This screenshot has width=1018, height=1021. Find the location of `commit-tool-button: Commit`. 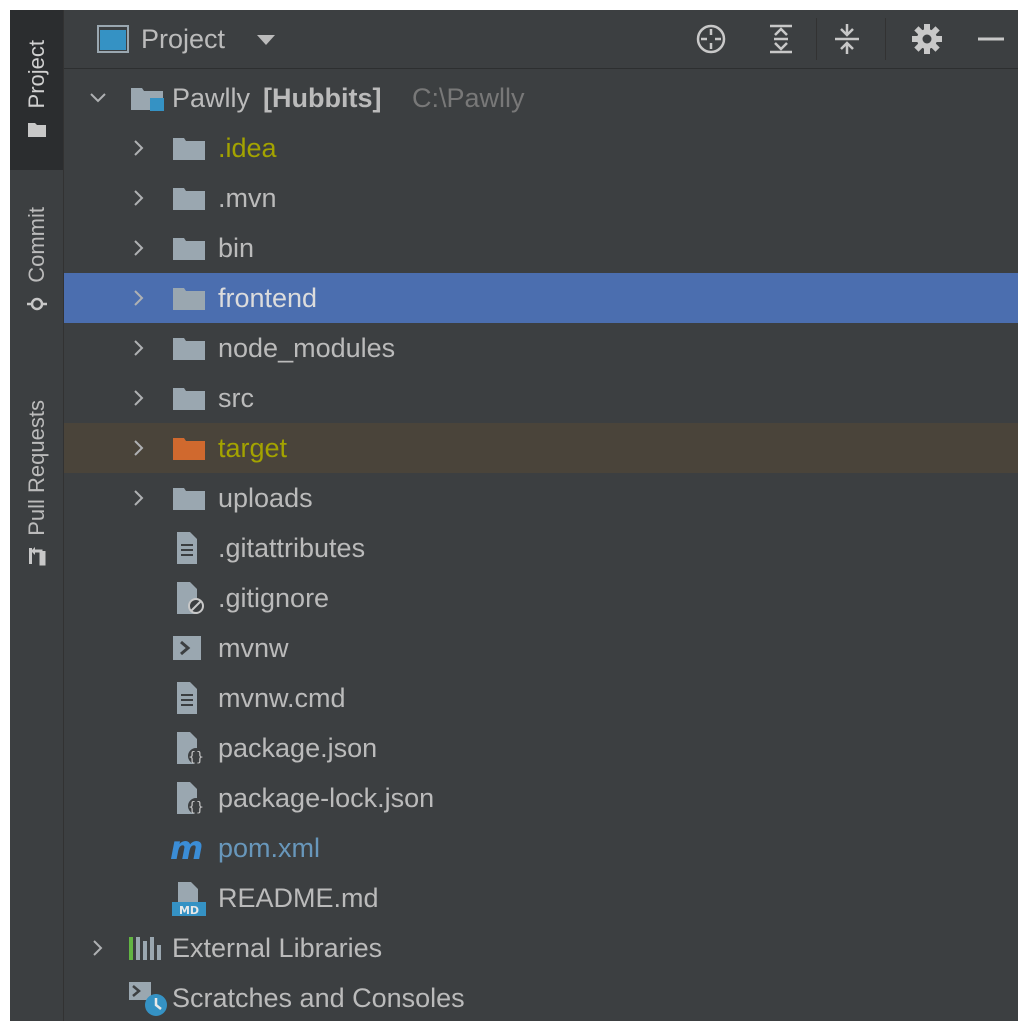

commit-tool-button: Commit is located at coordinates (36, 261).